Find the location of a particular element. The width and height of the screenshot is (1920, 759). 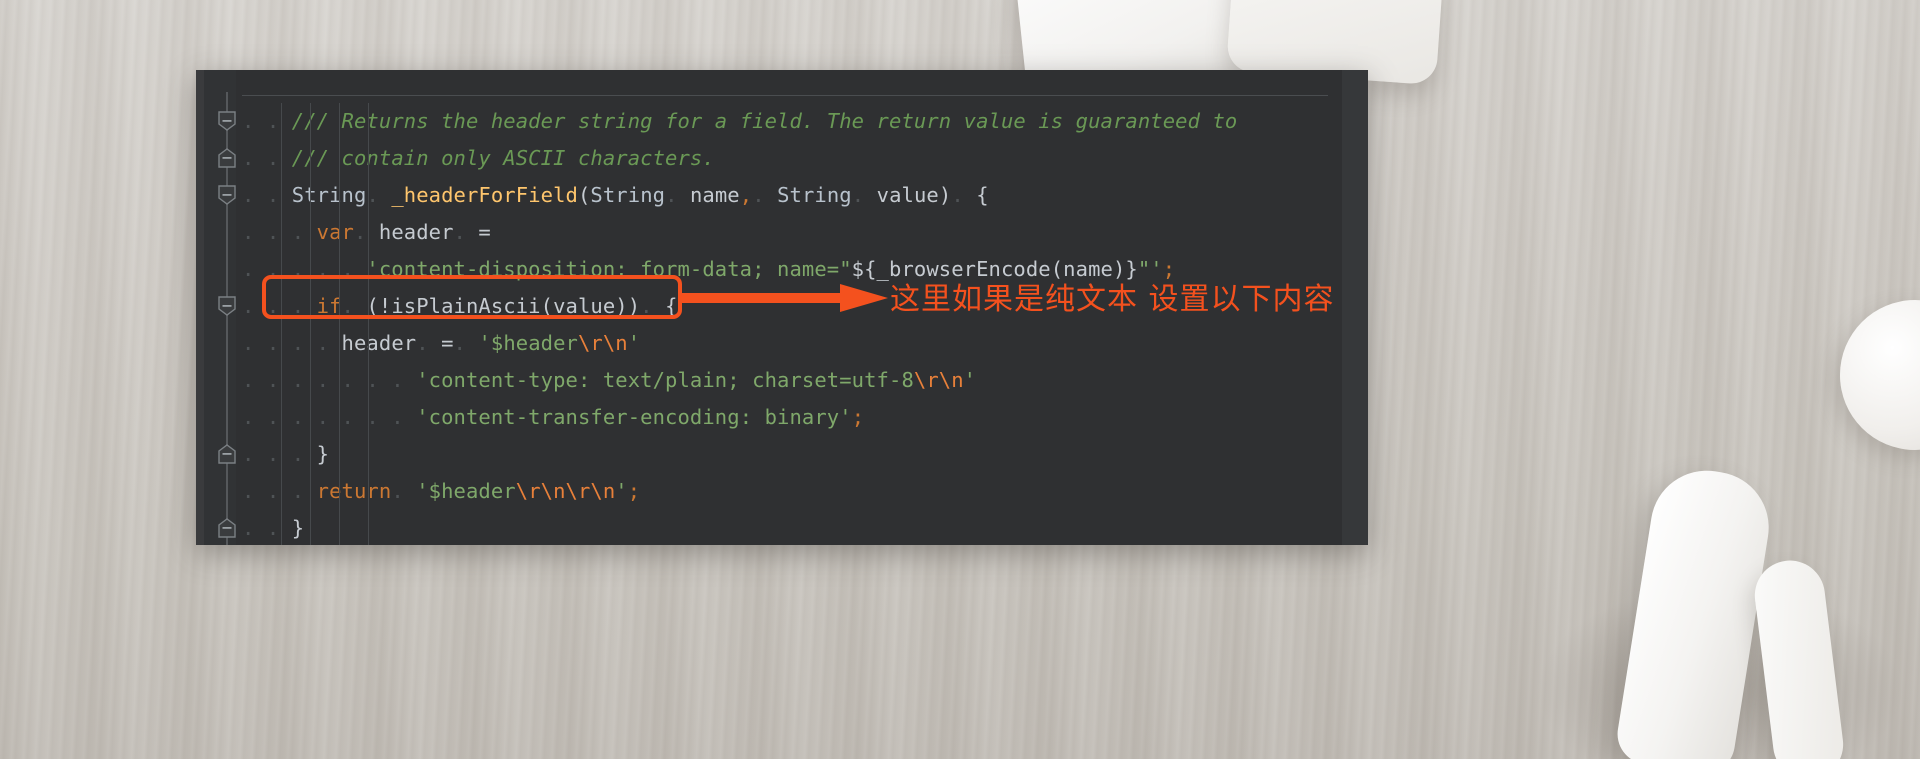

code-token-punct: (!isPlainAscii(value)) is located at coordinates (503, 306).